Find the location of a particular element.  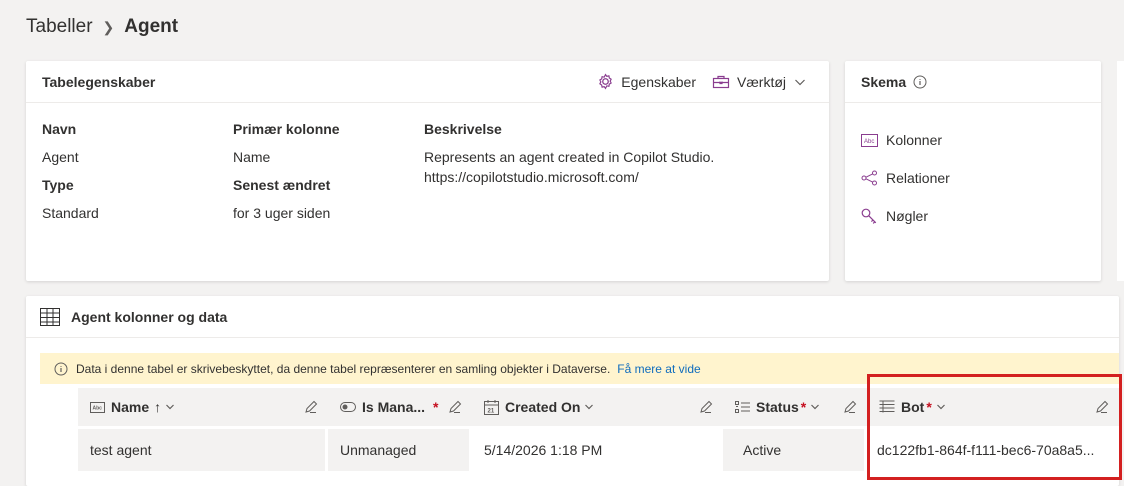

key-icon is located at coordinates (869, 216).